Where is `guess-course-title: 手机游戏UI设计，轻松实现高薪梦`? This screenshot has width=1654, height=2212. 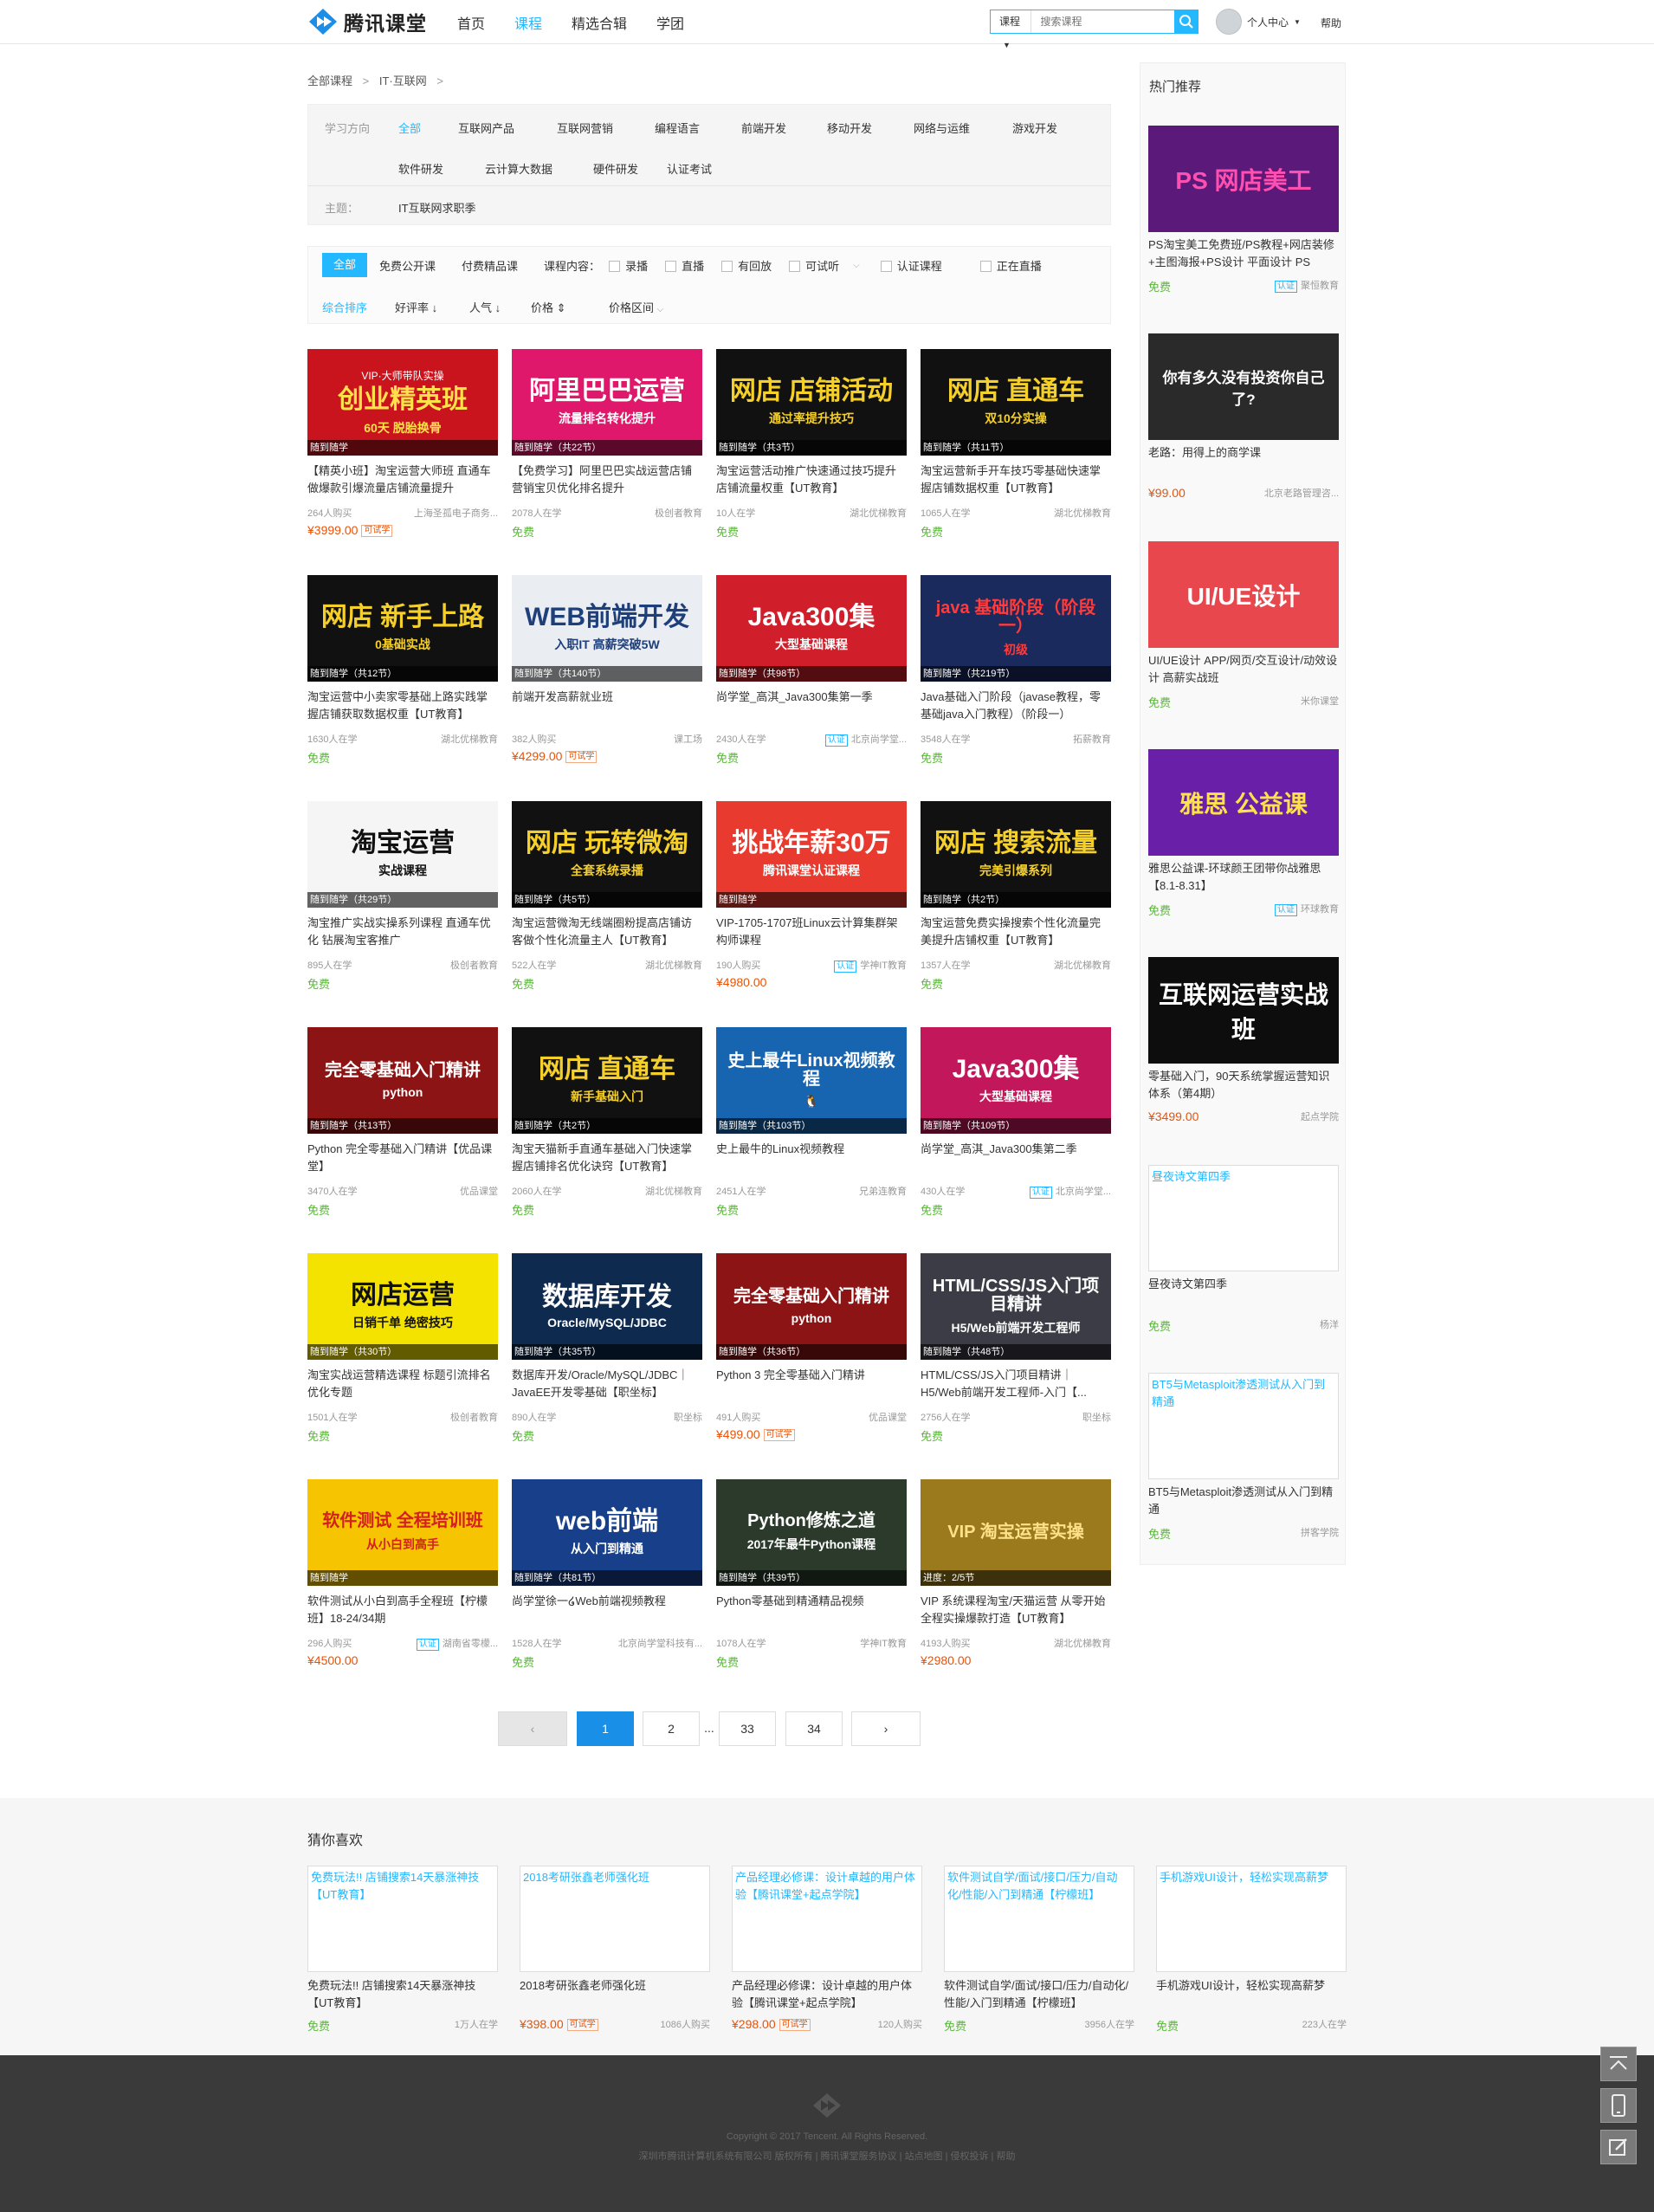 guess-course-title: 手机游戏UI设计，轻松实现高薪梦 is located at coordinates (1251, 1994).